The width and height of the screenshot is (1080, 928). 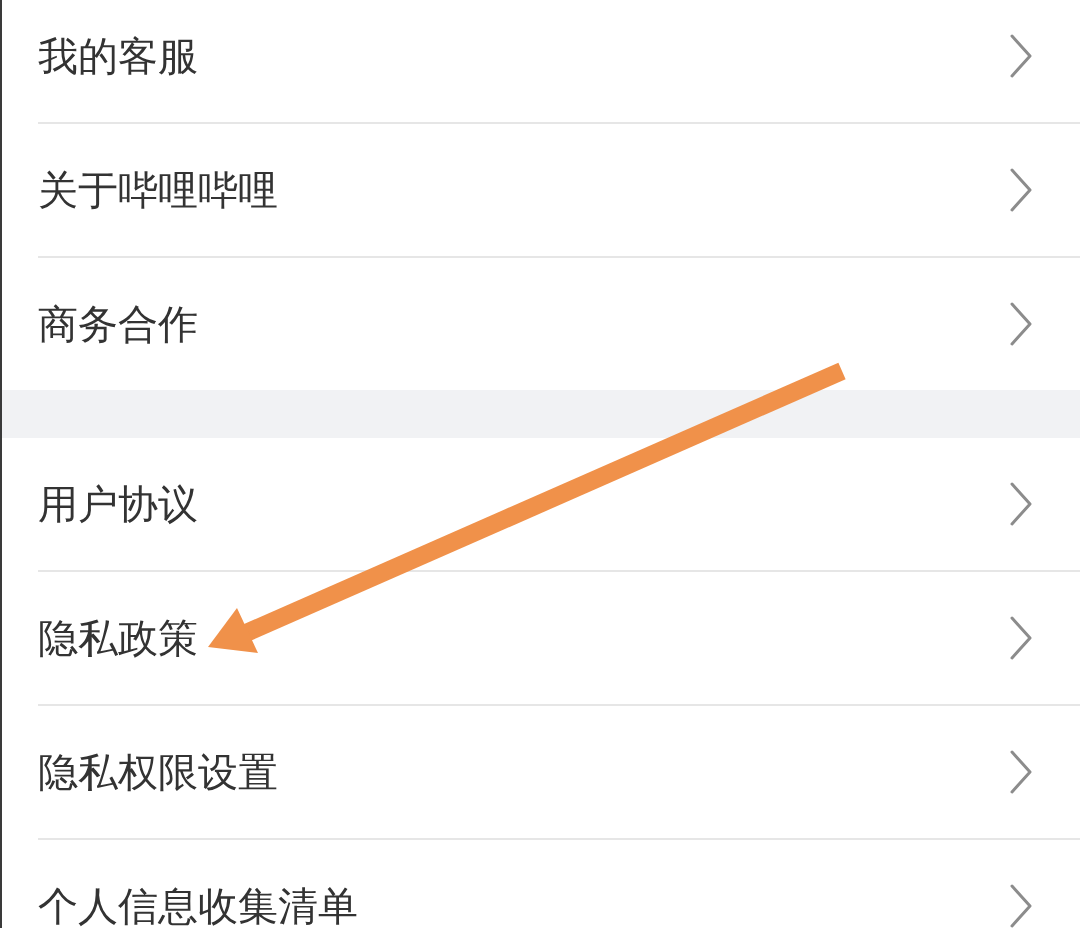 I want to click on settings-row: 用户协议, so click(x=559, y=505).